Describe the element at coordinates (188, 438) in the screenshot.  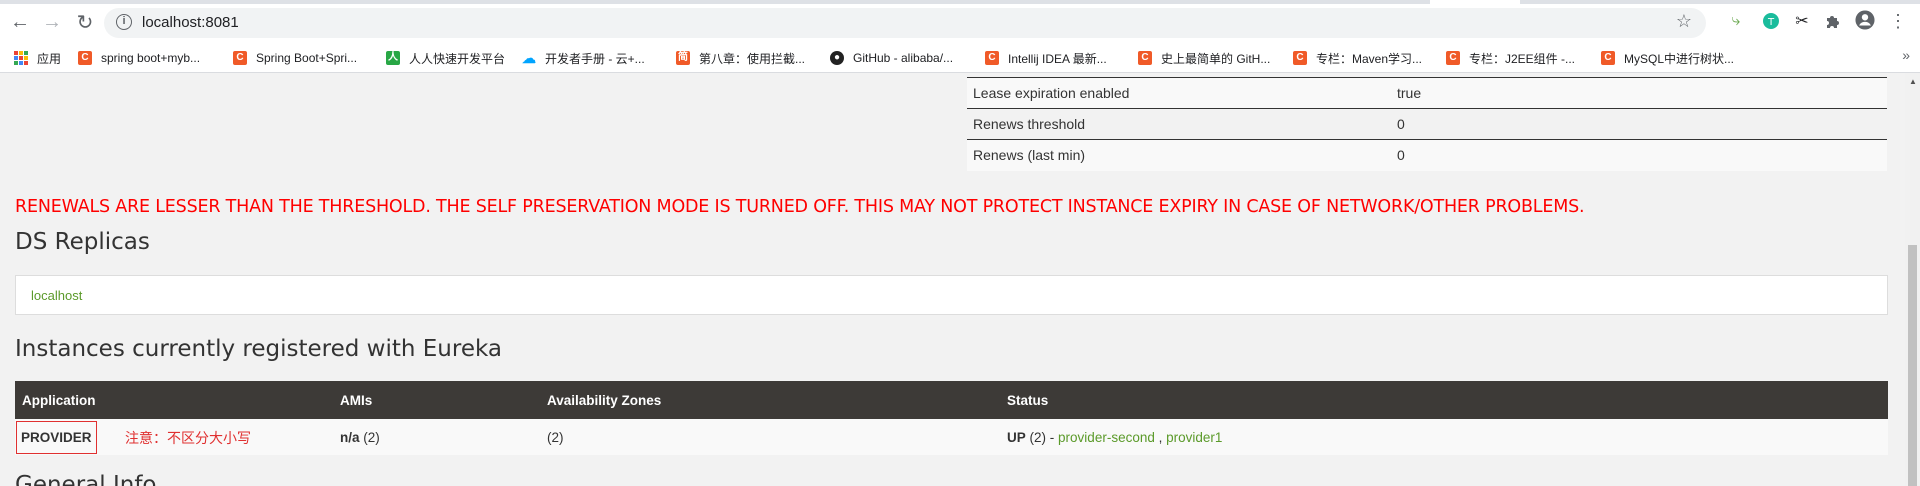
I see `annotation-note: 注意：不区分大小写` at that location.